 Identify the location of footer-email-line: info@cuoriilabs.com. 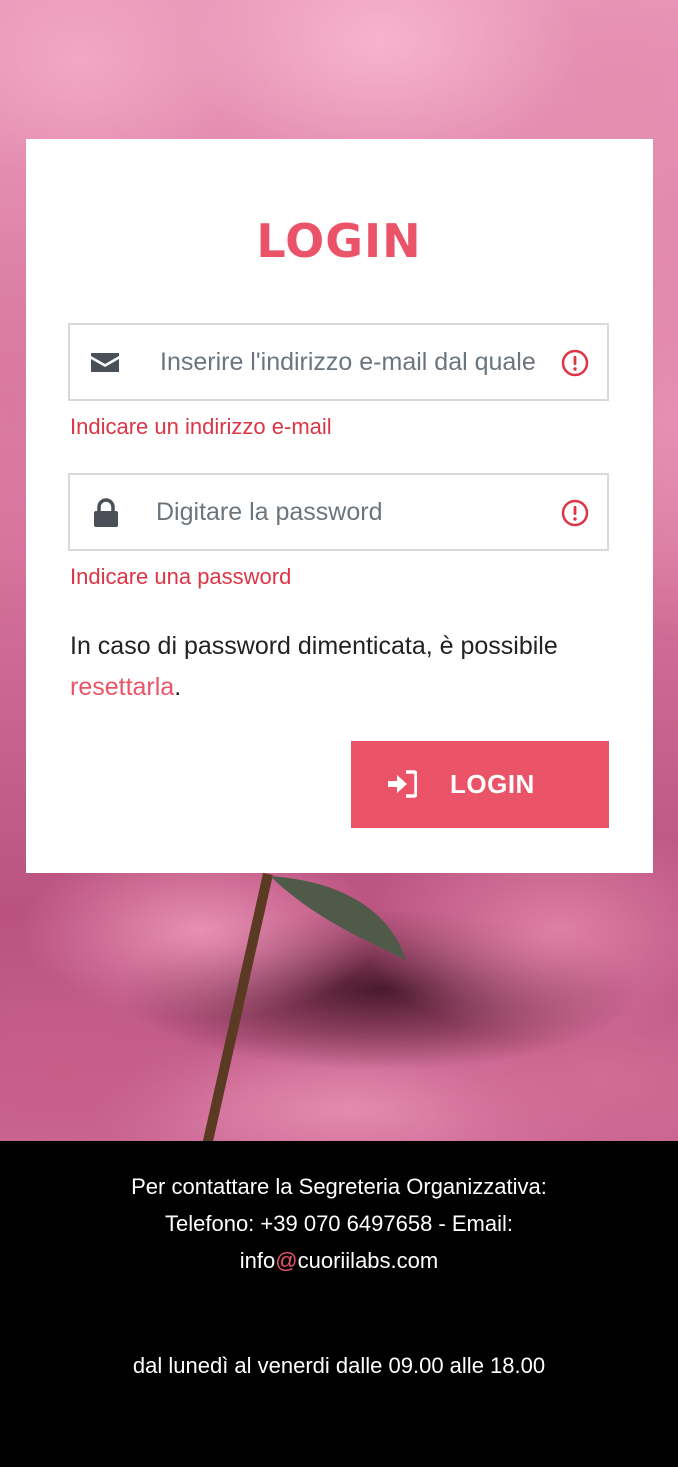
(339, 1261).